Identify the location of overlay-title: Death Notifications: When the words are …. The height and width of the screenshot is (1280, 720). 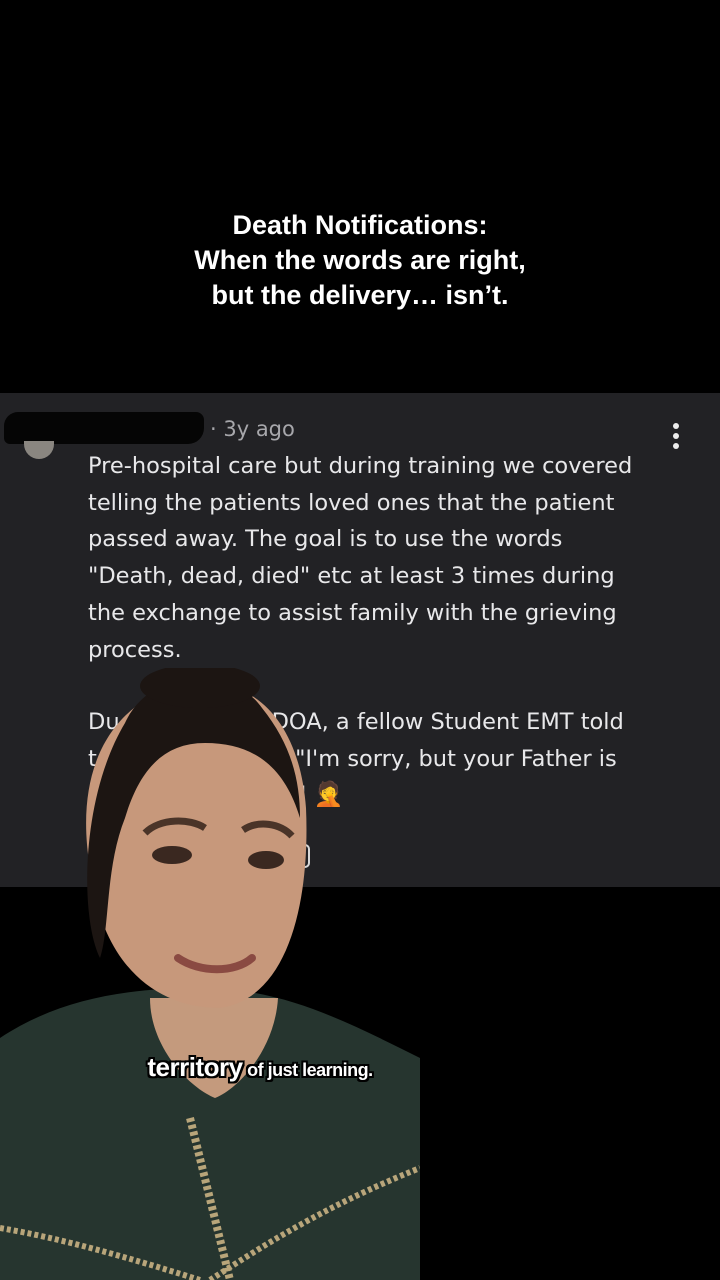
(360, 260).